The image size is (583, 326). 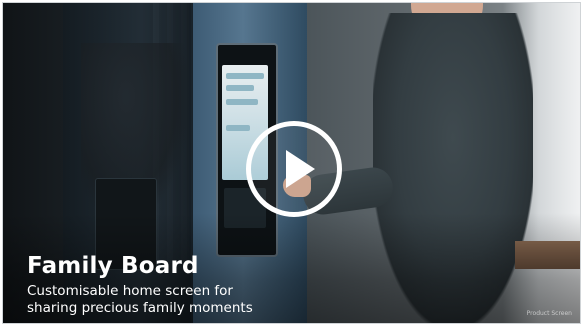 What do you see at coordinates (140, 308) in the screenshot?
I see `video-subtitle-line-2: sharing precious family moments` at bounding box center [140, 308].